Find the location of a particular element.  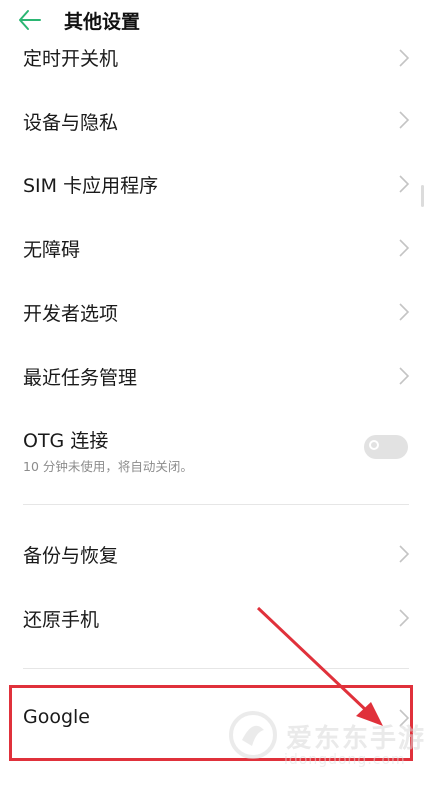

arrow-left-icon is located at coordinates (30, 20).